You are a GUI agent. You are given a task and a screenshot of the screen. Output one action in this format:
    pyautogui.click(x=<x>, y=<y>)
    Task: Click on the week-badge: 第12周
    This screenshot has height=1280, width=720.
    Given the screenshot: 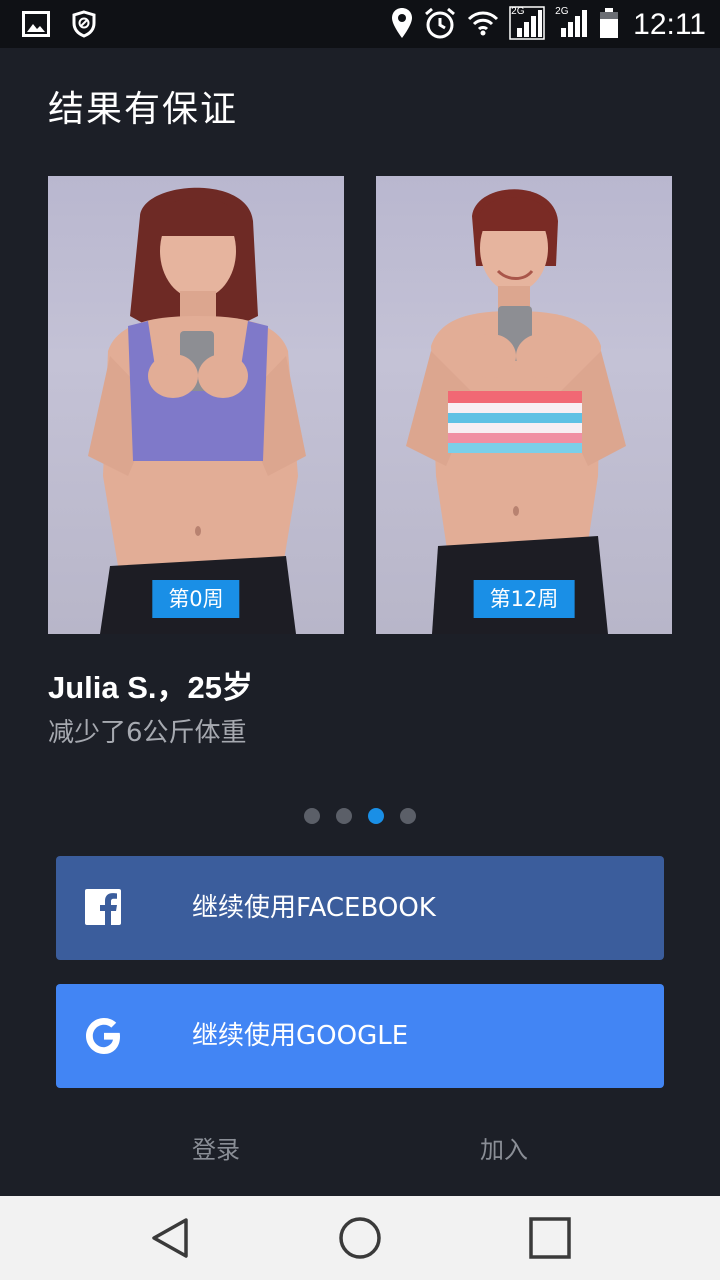 What is the action you would take?
    pyautogui.click(x=524, y=599)
    